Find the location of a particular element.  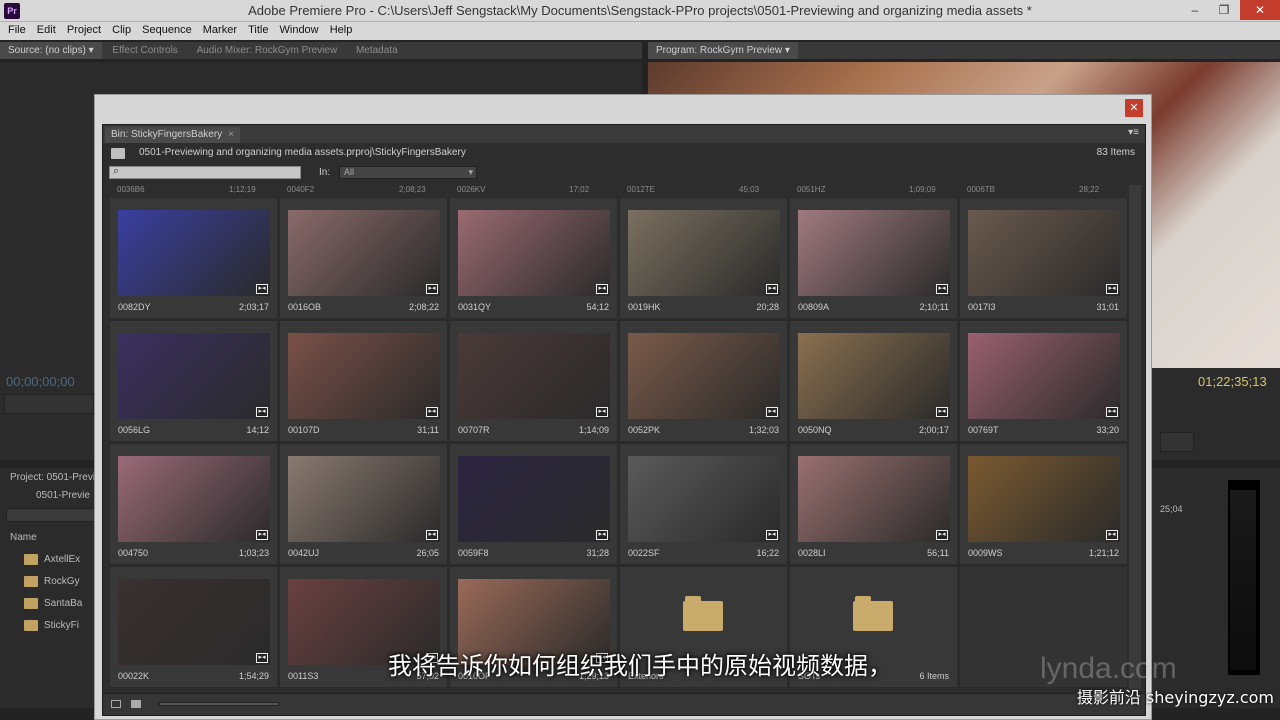

clip-item: ▸◂ 0022SF 16;22 is located at coordinates (703, 504).